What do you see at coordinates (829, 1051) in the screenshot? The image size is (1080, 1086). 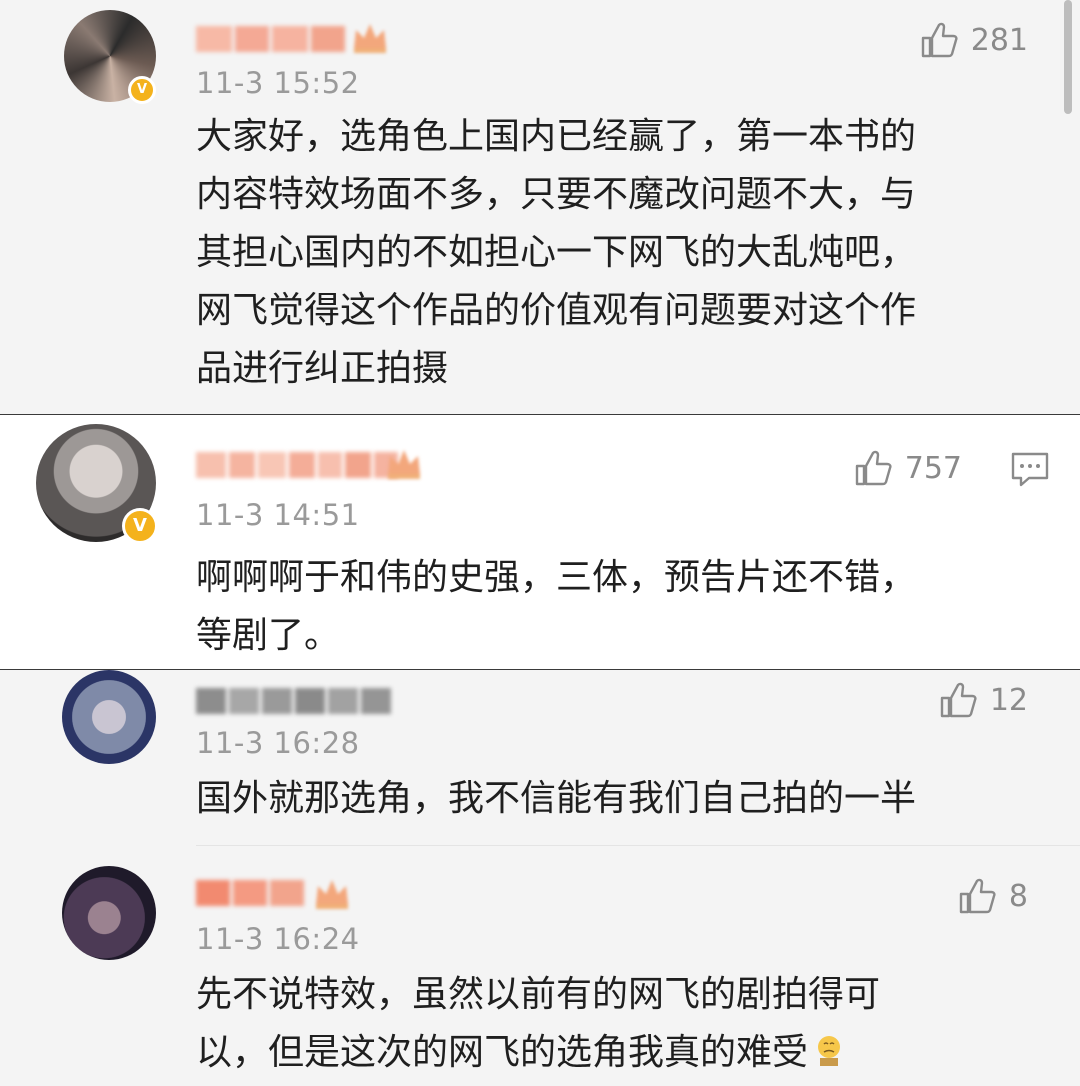 I see `emoji-sad-face-icon` at bounding box center [829, 1051].